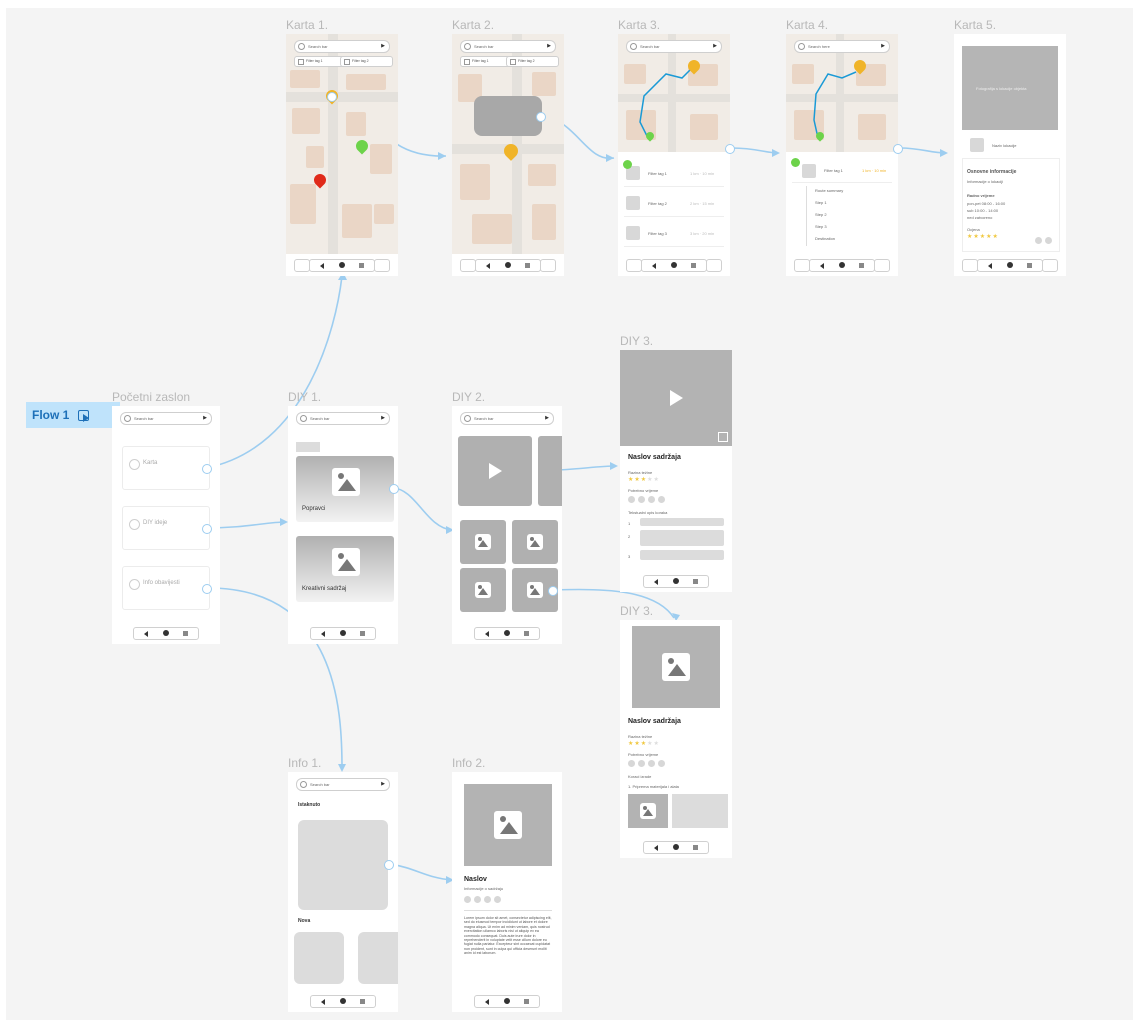 The height and width of the screenshot is (1024, 1139). I want to click on home-card-info: Info obavijesti, so click(166, 588).